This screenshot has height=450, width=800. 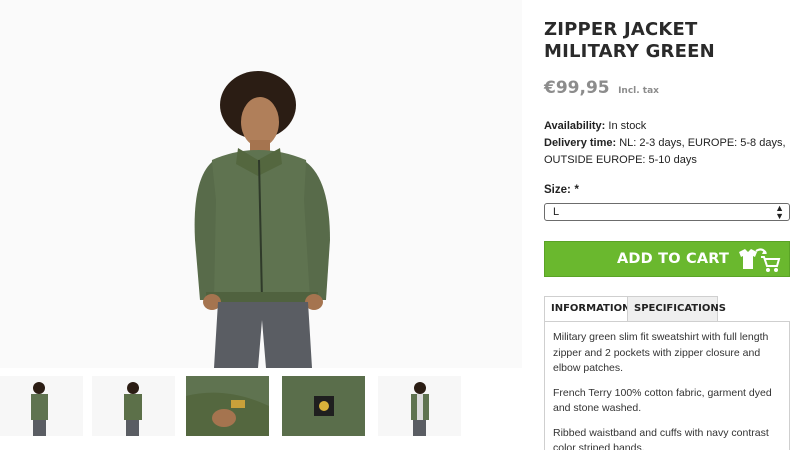 What do you see at coordinates (638, 91) in the screenshot?
I see `tax-note: Incl. tax` at bounding box center [638, 91].